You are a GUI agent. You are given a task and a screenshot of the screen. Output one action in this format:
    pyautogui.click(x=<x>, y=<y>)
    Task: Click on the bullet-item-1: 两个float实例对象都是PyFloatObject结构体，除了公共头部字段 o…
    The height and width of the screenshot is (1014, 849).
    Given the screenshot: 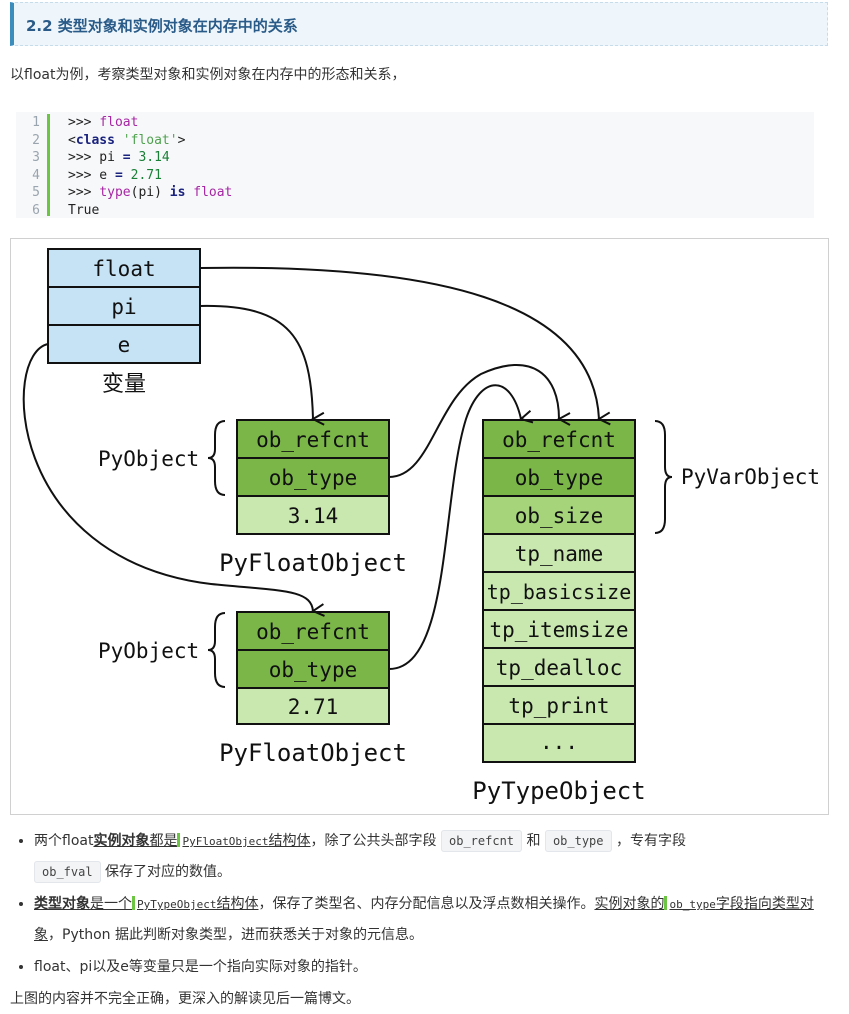 What is the action you would take?
    pyautogui.click(x=432, y=856)
    